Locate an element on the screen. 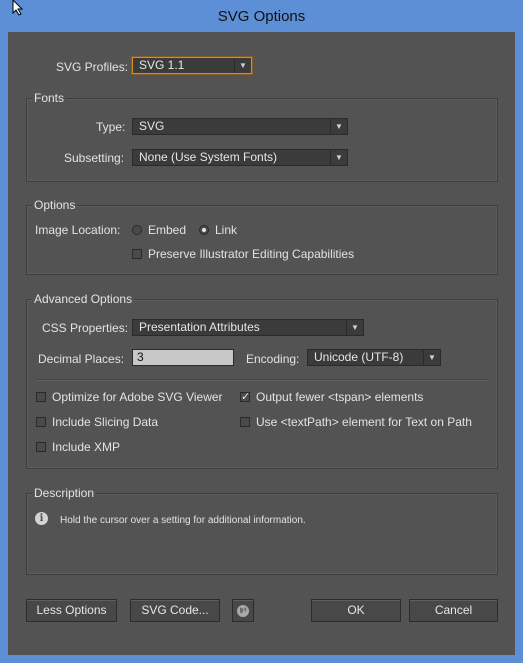 Image resolution: width=523 pixels, height=663 pixels. less-options-button: Less Options is located at coordinates (71, 610).